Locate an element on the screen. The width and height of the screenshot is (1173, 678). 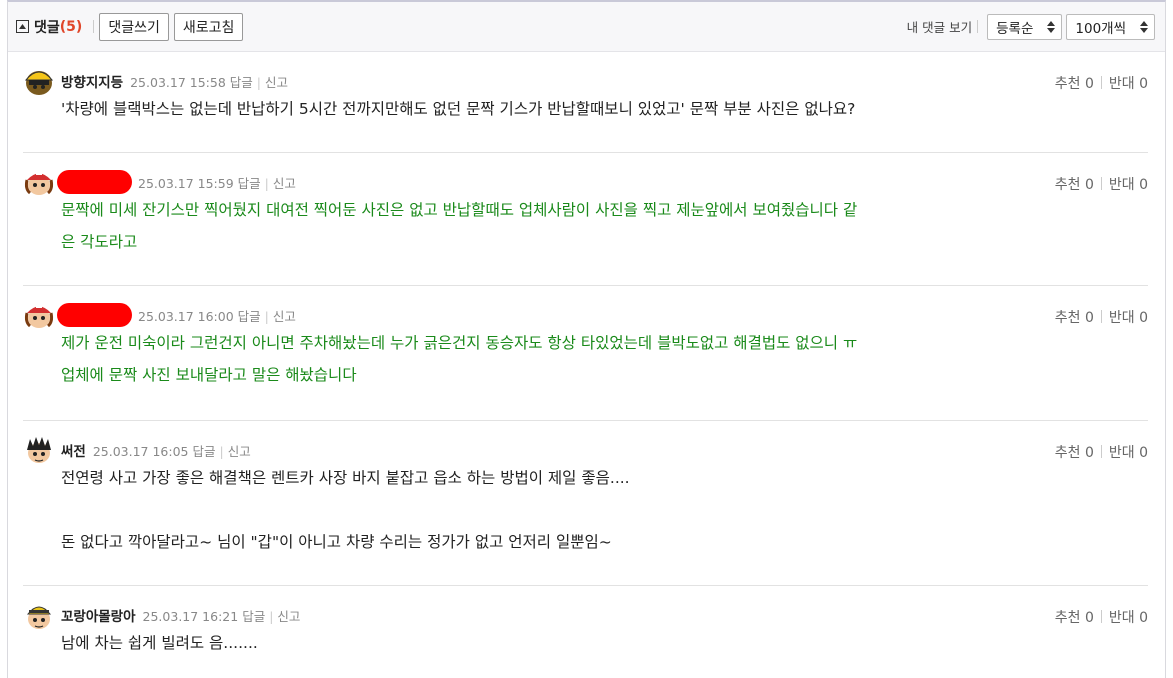
comment-author: 방향지지등 is located at coordinates (92, 81).